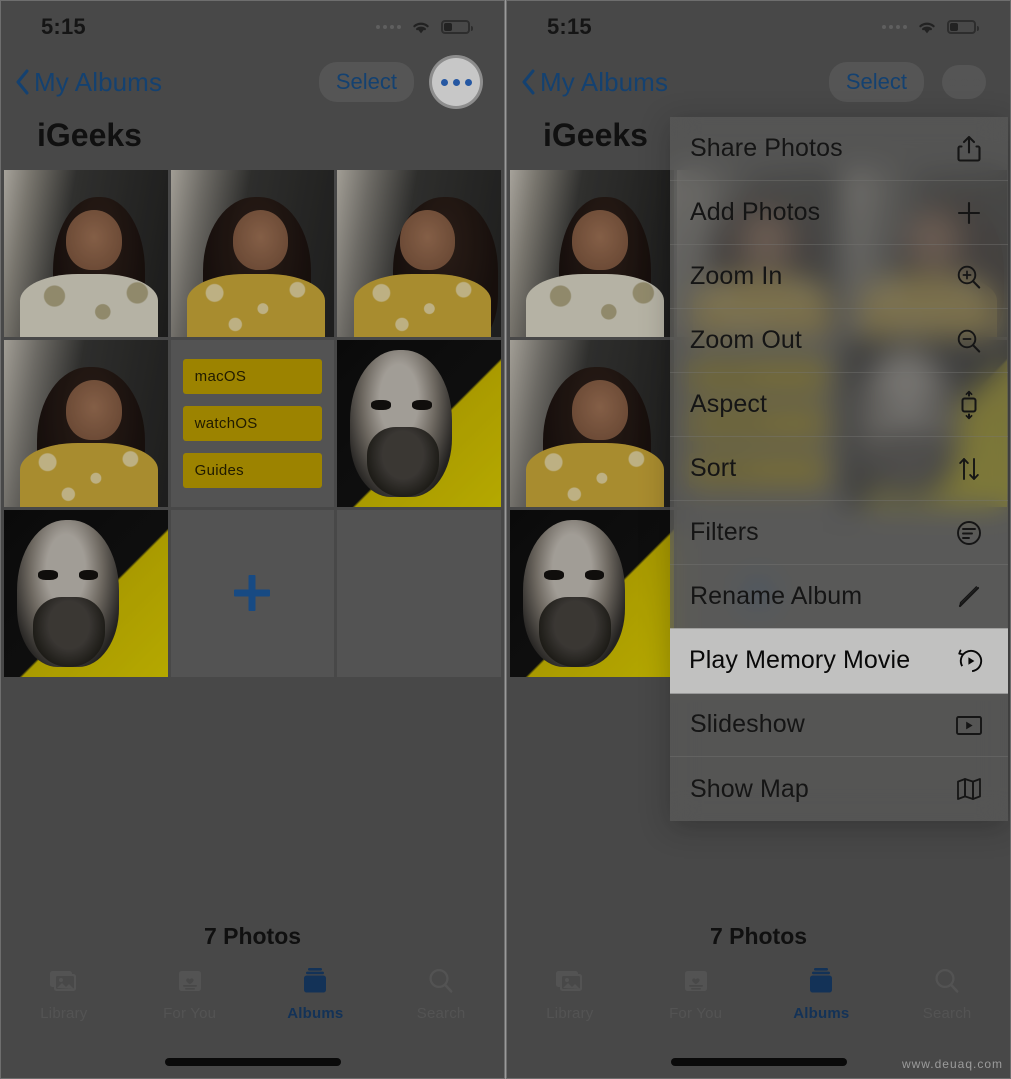 The height and width of the screenshot is (1079, 1011). Describe the element at coordinates (969, 277) in the screenshot. I see `zoom-in-icon` at that location.